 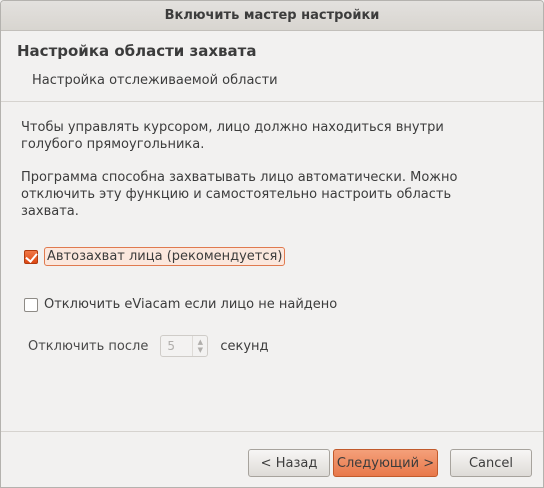 I want to click on footer-divider, so click(x=272, y=431).